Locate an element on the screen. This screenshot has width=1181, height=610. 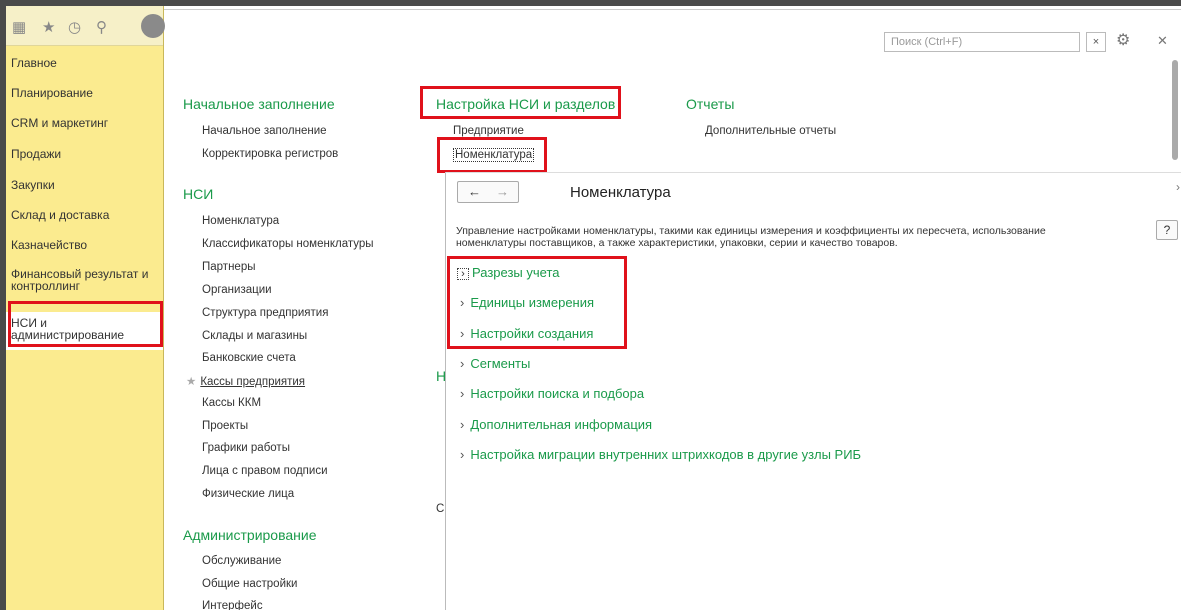
sidebar-item-sales: Продажи is located at coordinates (85, 154).